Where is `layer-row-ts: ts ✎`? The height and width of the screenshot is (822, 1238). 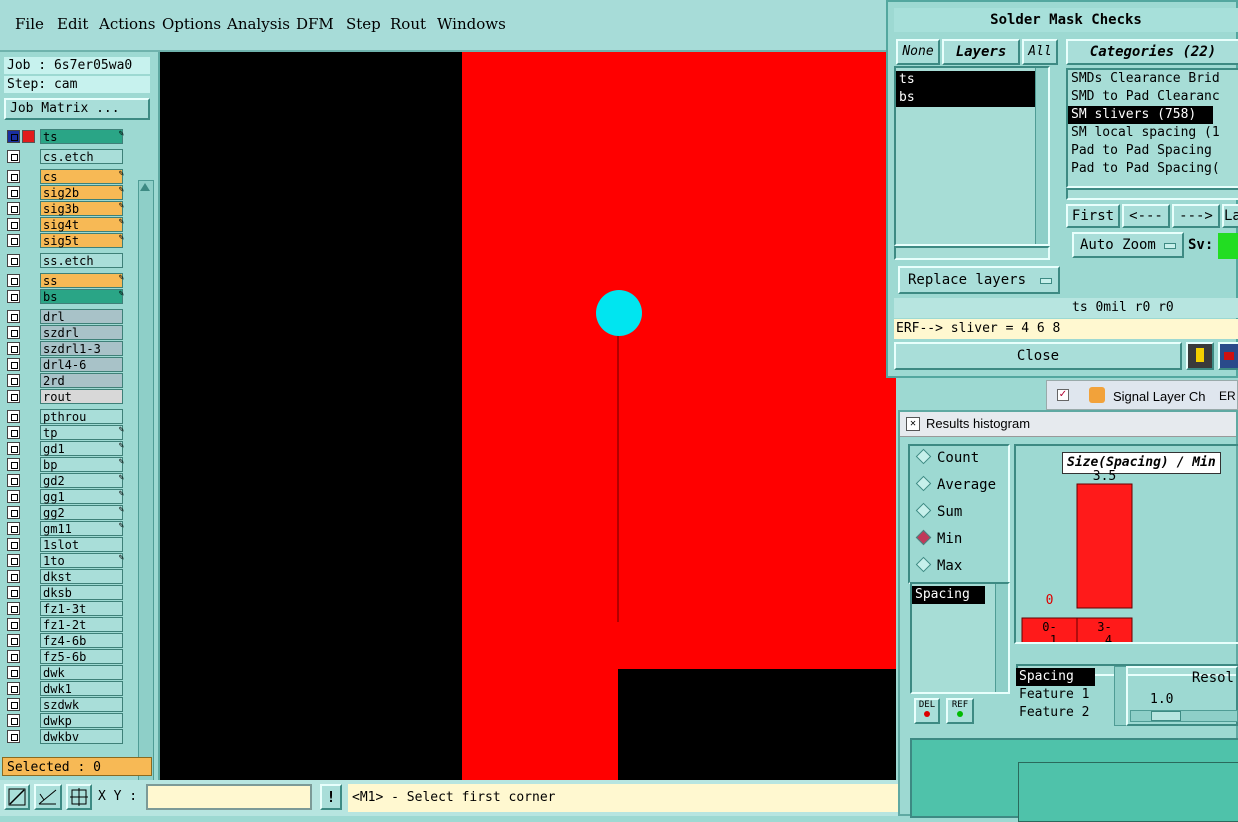
layer-row-ts: ts ✎ is located at coordinates (65, 136).